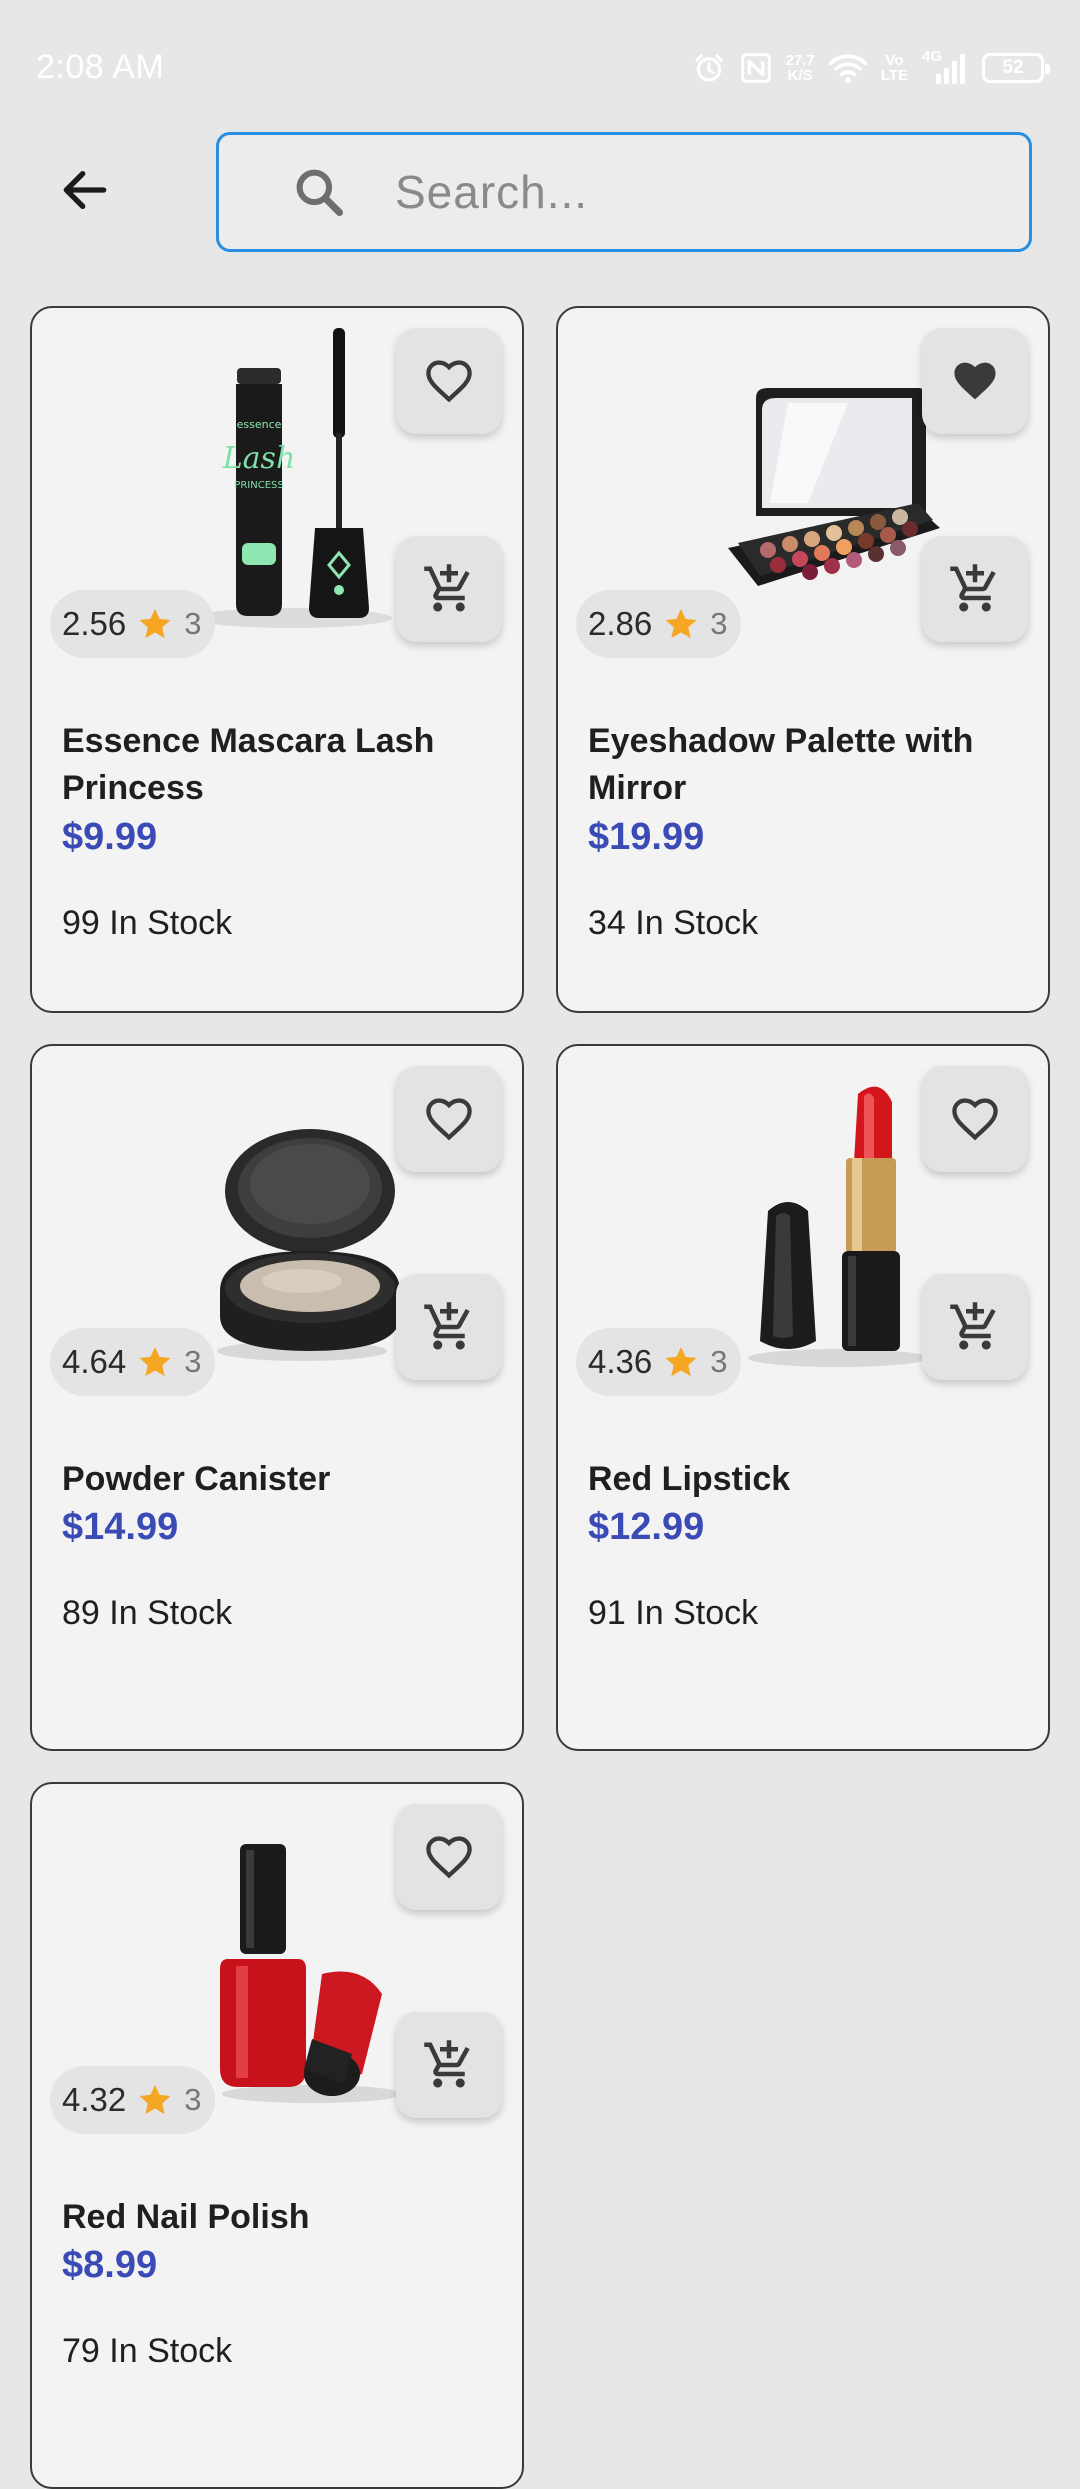 The height and width of the screenshot is (2489, 1080). I want to click on rating-value: 2.86, so click(620, 623).